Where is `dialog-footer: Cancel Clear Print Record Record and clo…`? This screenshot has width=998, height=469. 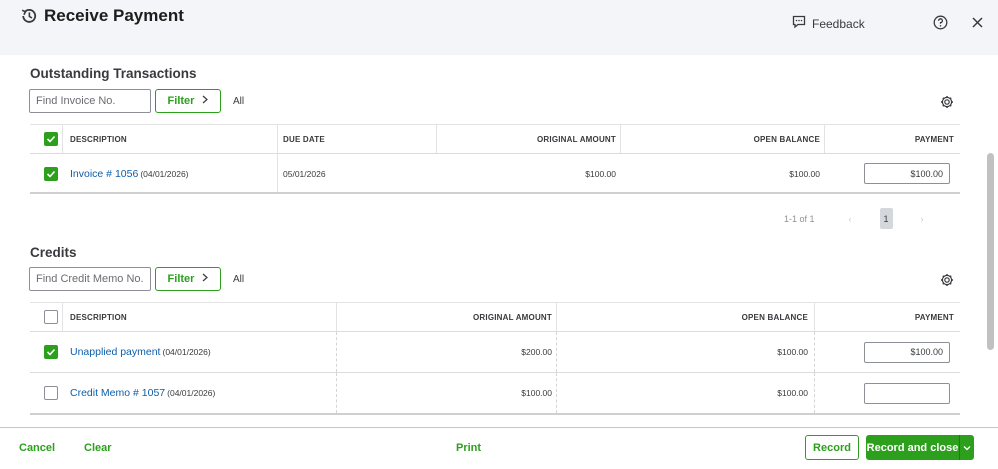 dialog-footer: Cancel Clear Print Record Record and clo… is located at coordinates (499, 448).